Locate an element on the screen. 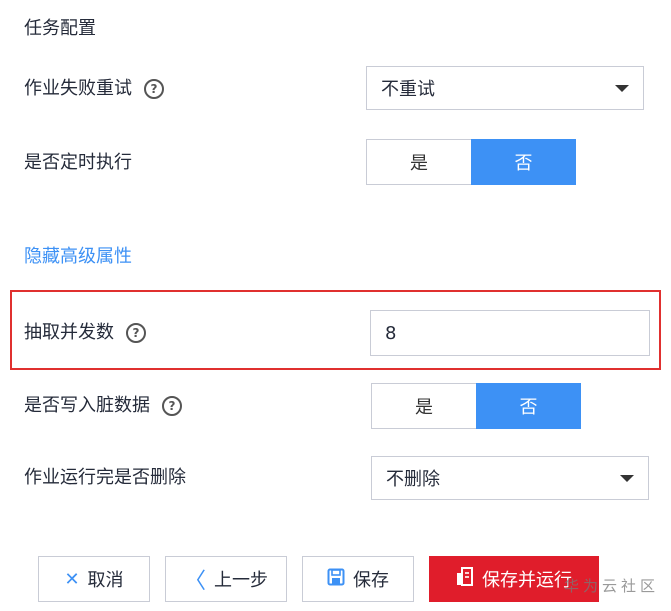 Image resolution: width=671 pixels, height=611 pixels. cancel-button-label: 取消 is located at coordinates (105, 580).